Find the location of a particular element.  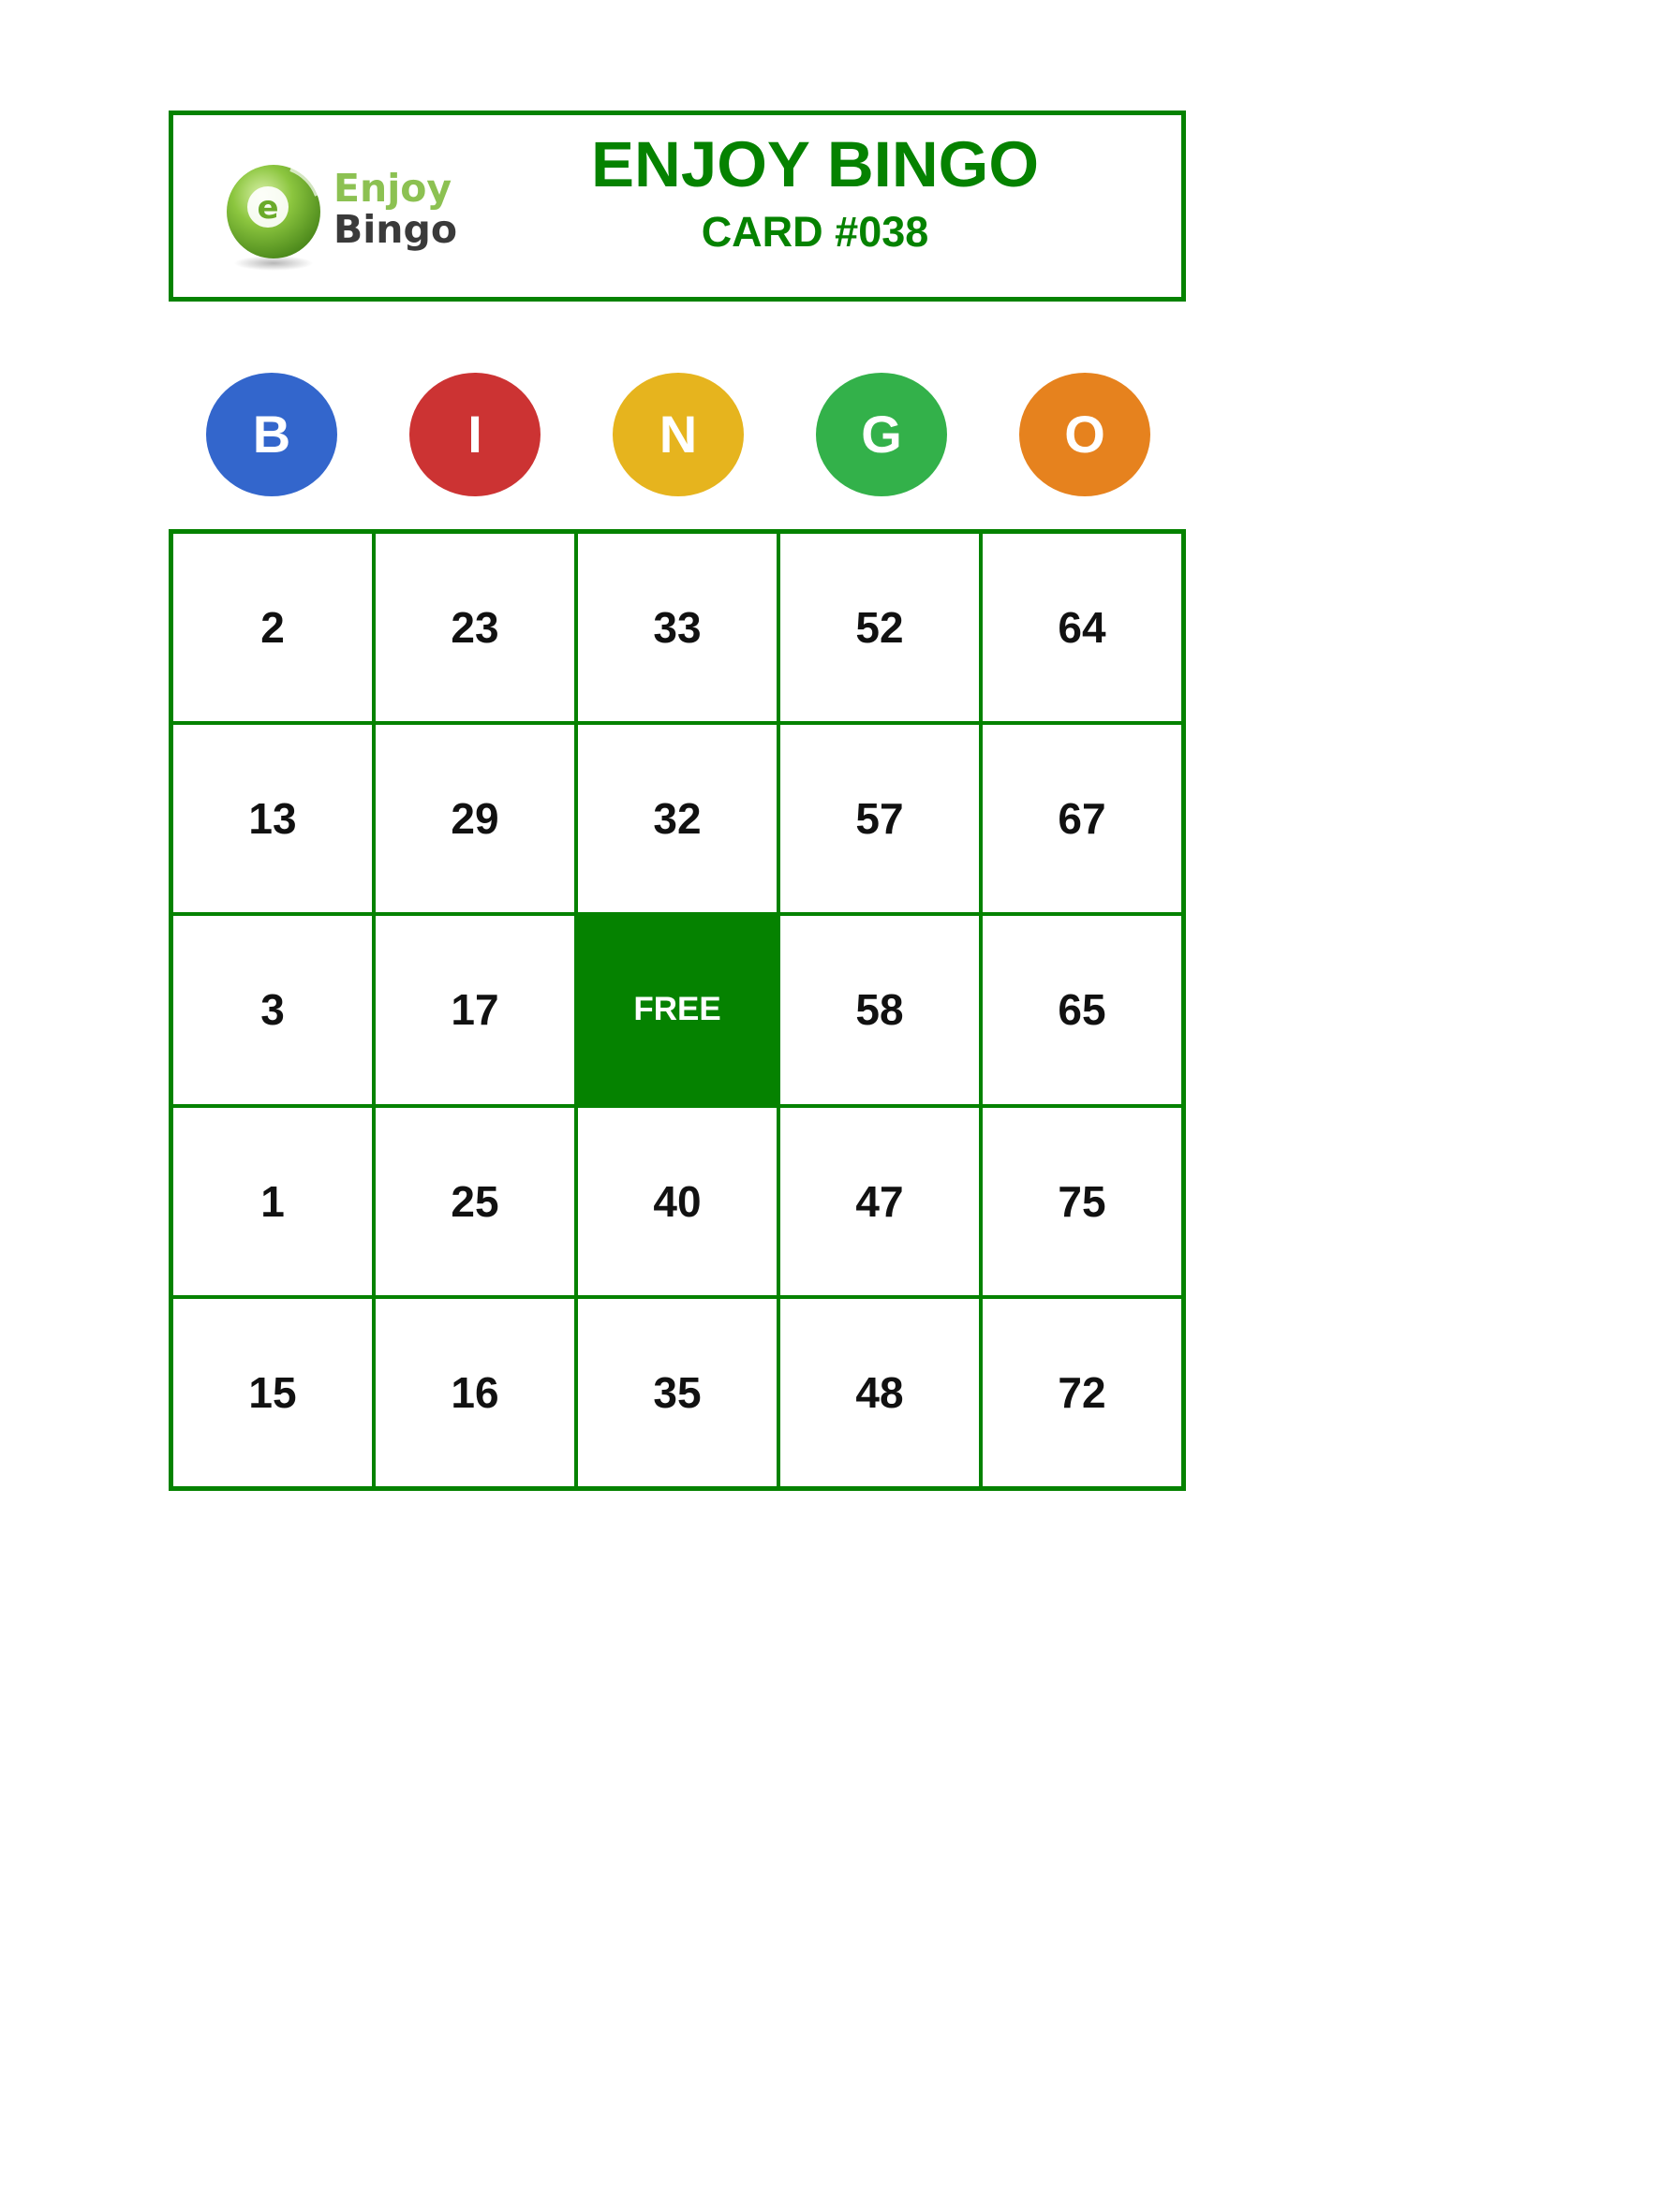

green-bingo-ball-icon: e is located at coordinates (273, 218).